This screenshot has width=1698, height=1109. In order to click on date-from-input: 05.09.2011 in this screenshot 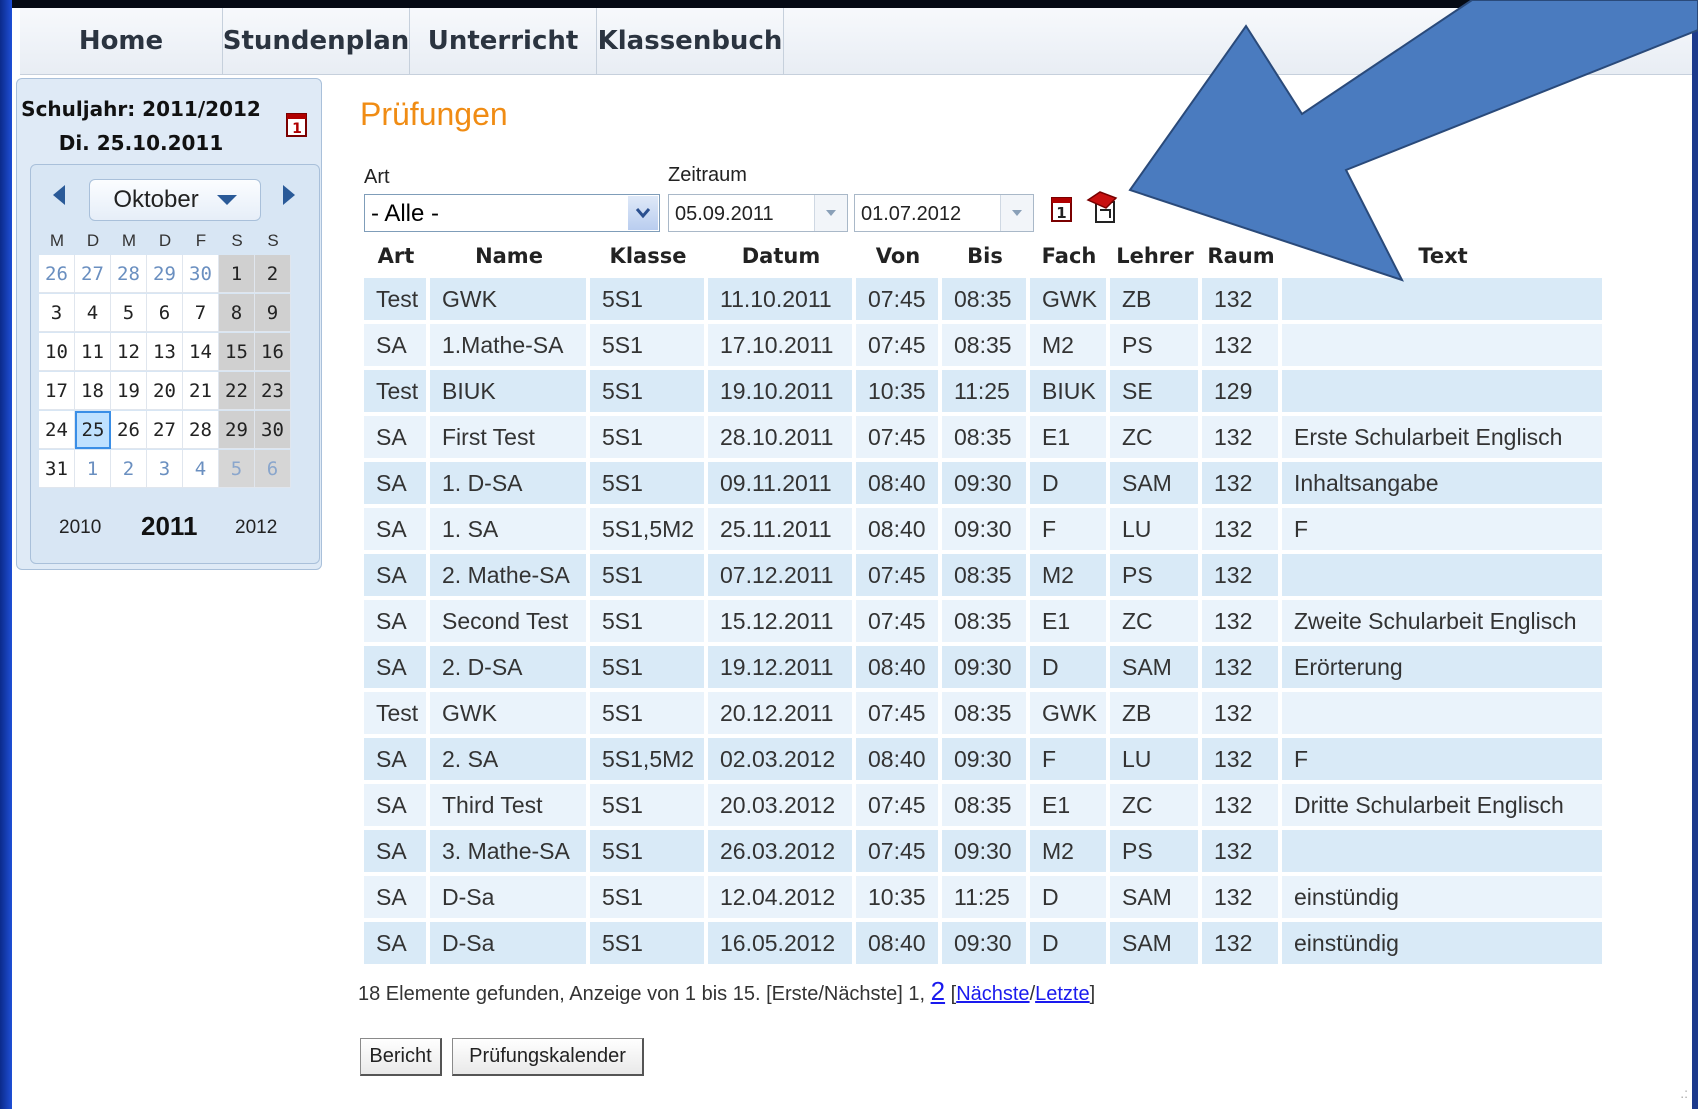, I will do `click(758, 213)`.